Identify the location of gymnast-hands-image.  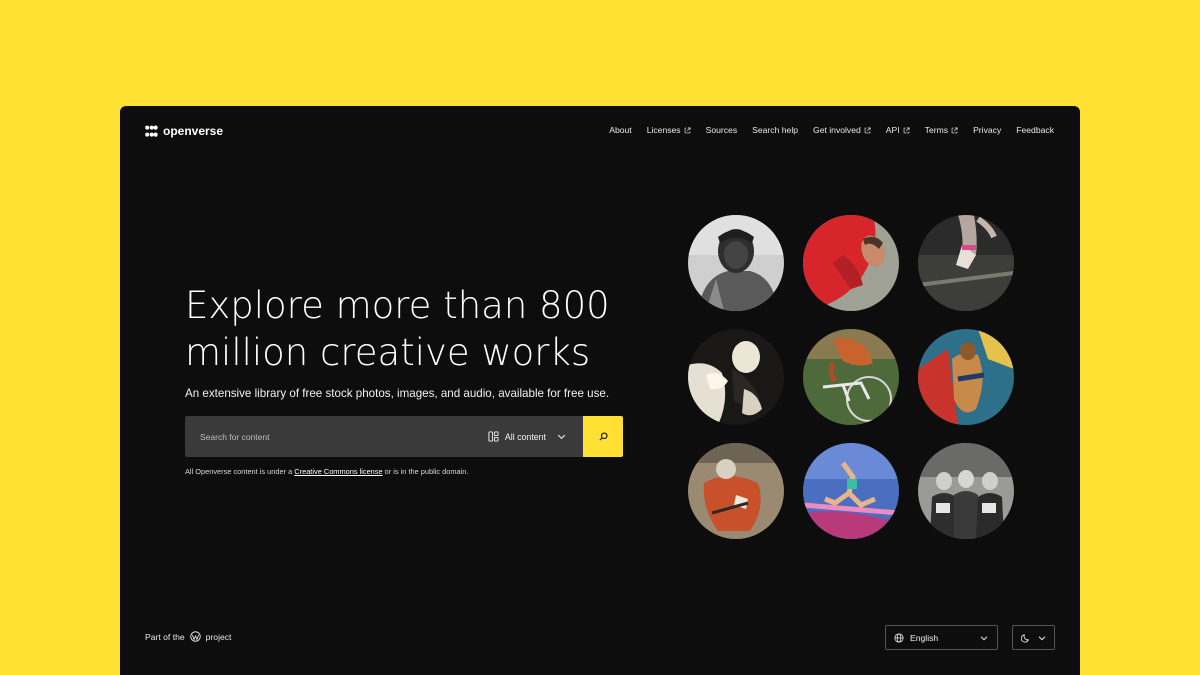
(966, 263).